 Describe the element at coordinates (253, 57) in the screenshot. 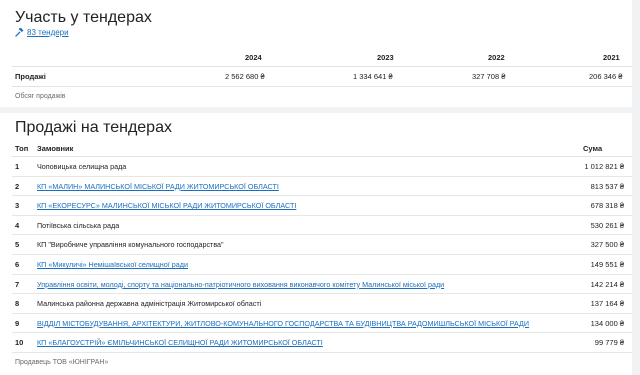

I see `year-header: 2024` at that location.